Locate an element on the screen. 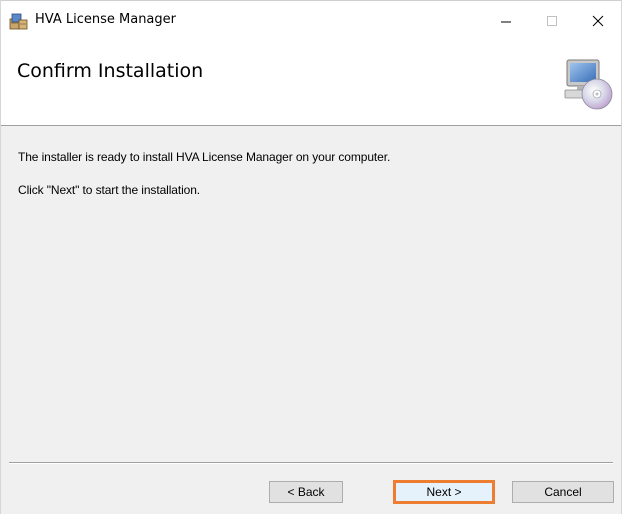  back-button: < Back is located at coordinates (306, 492).